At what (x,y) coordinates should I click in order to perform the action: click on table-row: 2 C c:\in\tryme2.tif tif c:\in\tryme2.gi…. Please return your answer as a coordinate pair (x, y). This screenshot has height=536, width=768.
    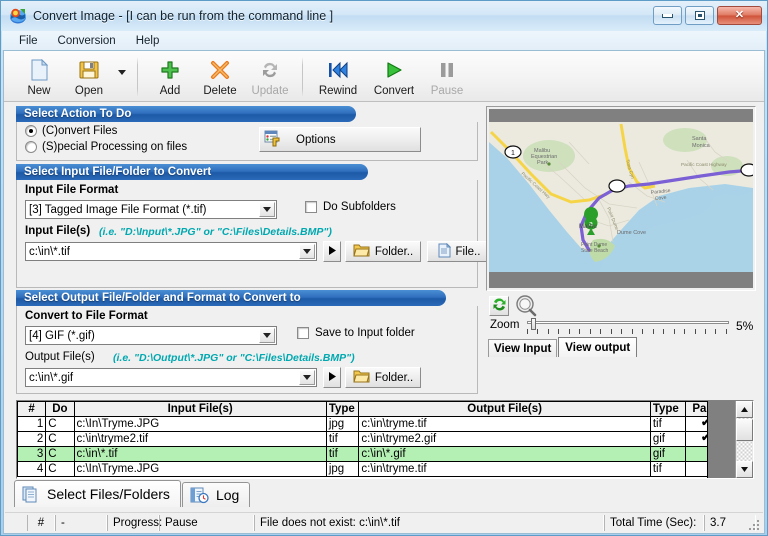
    Looking at the image, I should click on (372, 439).